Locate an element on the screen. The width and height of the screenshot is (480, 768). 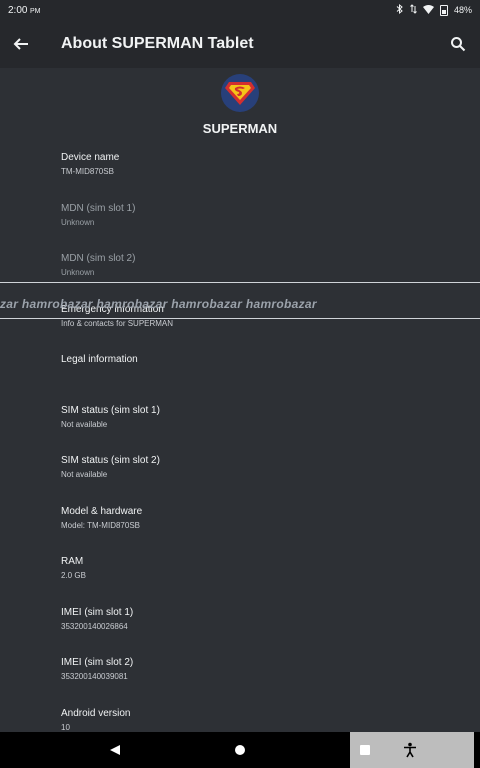
device-header: SUPERMAN is located at coordinates (240, 109).